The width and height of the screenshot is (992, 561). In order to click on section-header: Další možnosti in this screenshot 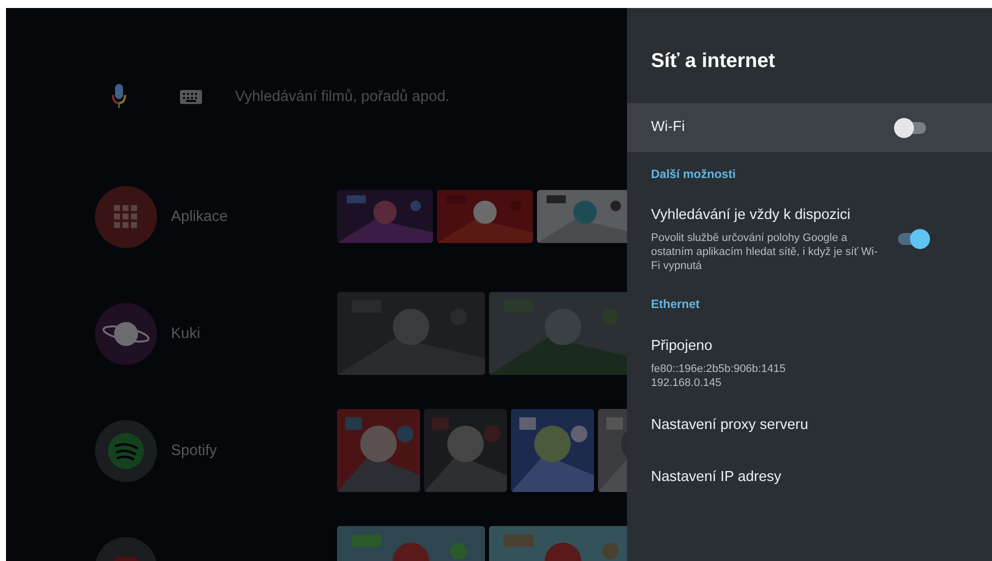, I will do `click(693, 174)`.